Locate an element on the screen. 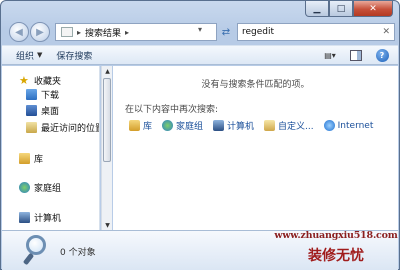  arrow-left-icon: ◀ is located at coordinates (19, 32).